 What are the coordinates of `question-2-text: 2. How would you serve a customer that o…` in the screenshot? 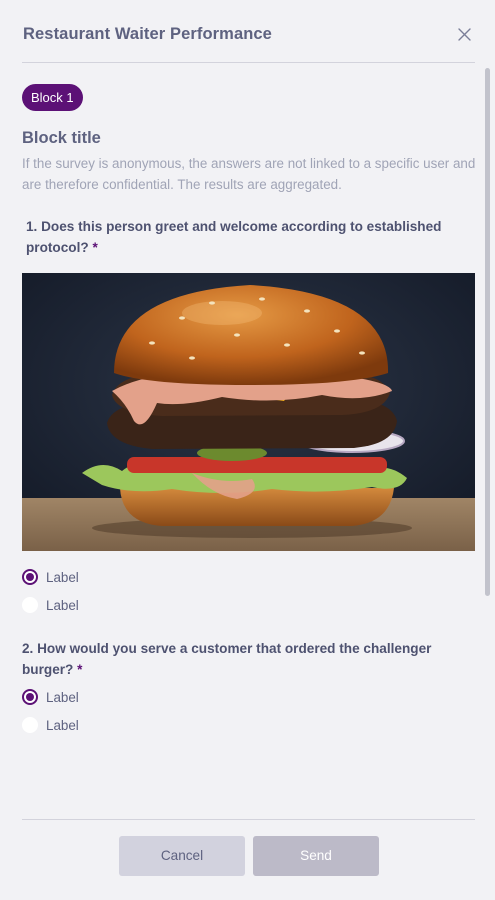 It's located at (227, 659).